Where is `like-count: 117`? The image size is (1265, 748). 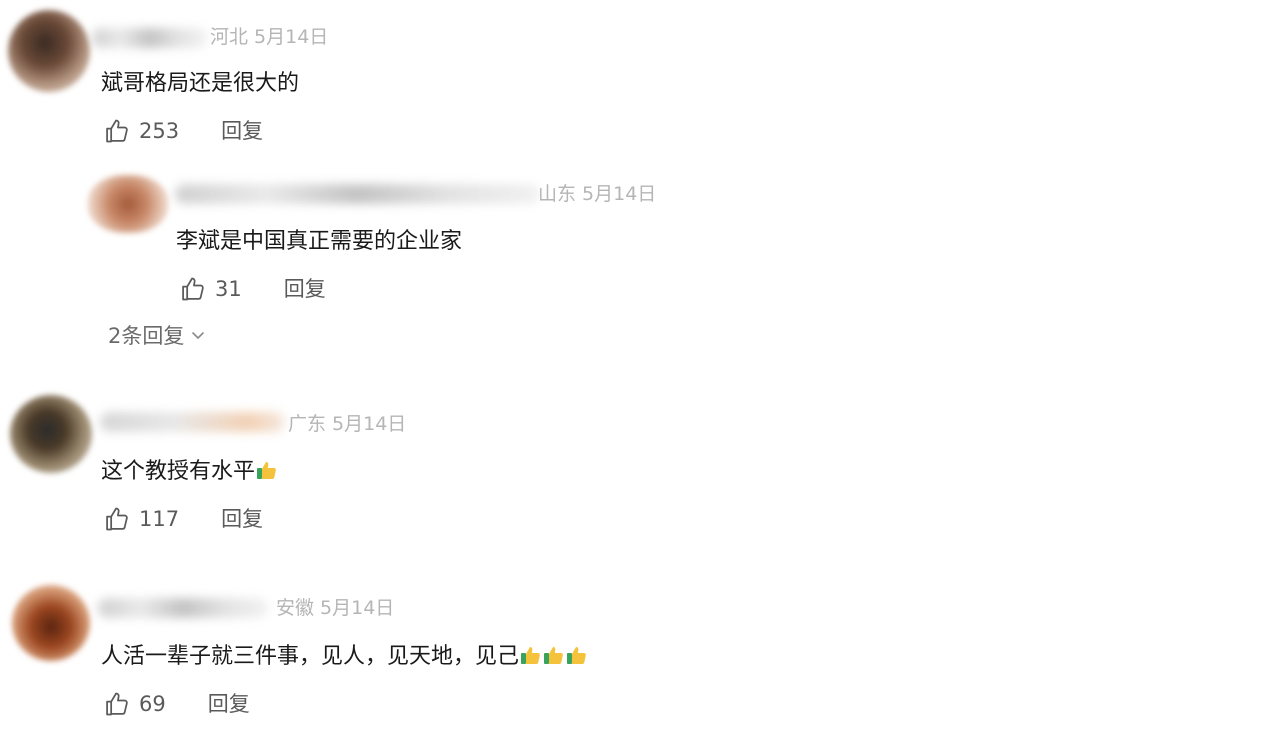 like-count: 117 is located at coordinates (159, 519).